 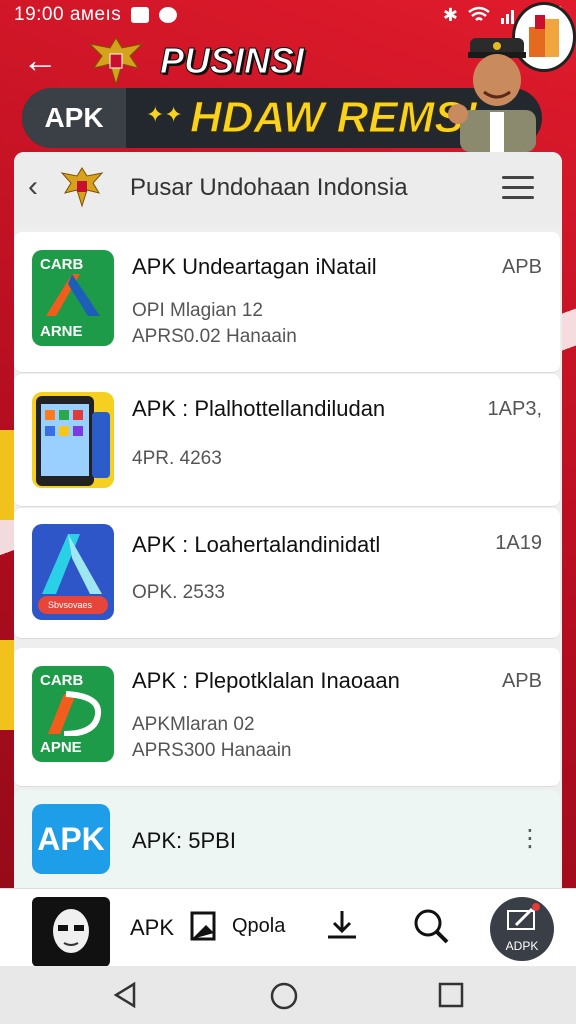 What do you see at coordinates (342, 925) in the screenshot?
I see `download-icon` at bounding box center [342, 925].